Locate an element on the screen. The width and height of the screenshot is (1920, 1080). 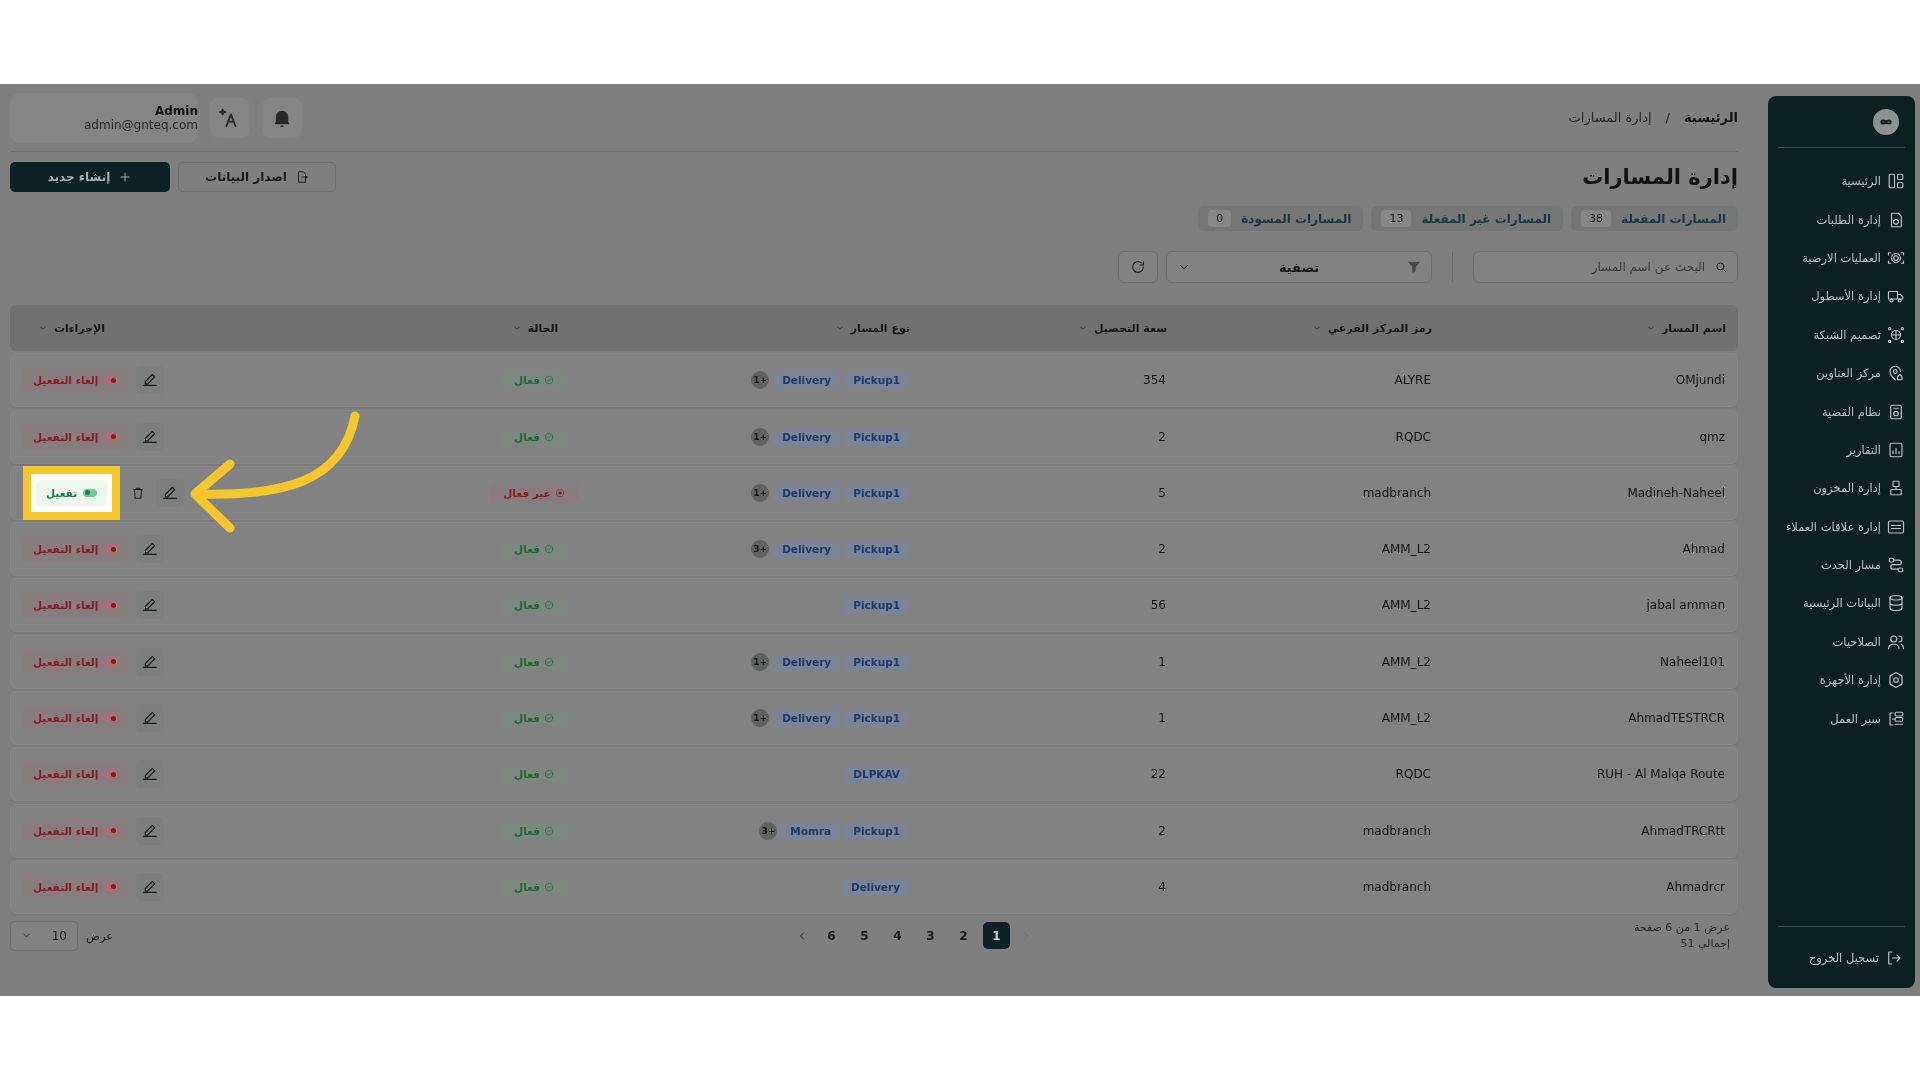
page-size-select: 10 is located at coordinates (44, 935).